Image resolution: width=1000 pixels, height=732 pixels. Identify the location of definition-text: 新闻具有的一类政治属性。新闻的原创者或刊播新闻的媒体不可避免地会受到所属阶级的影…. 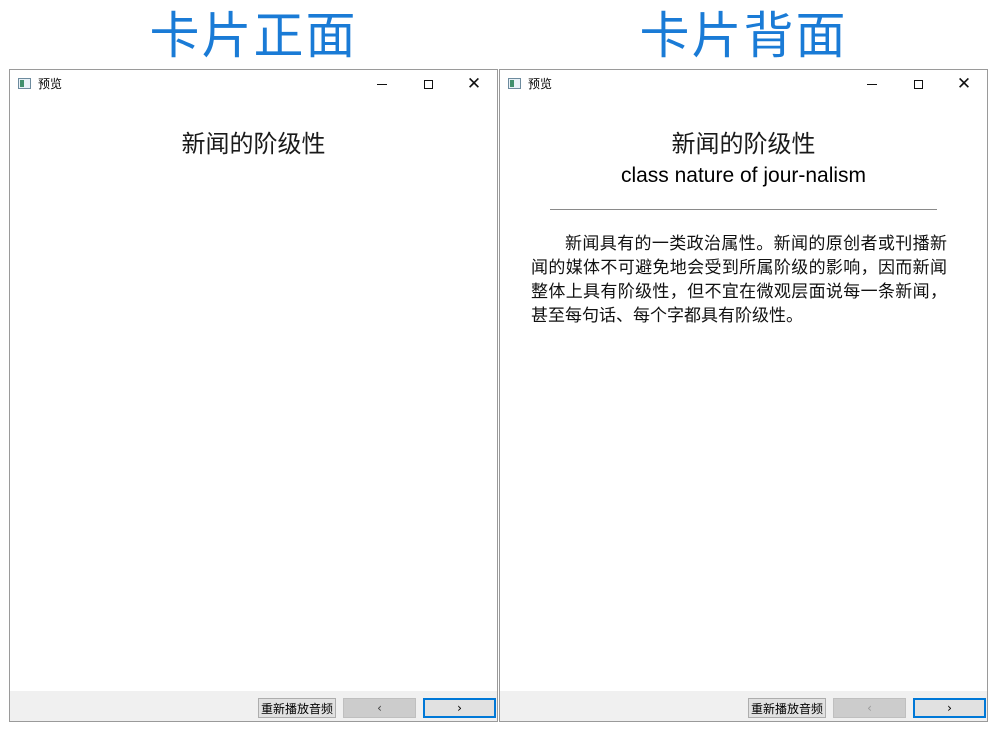
(739, 280).